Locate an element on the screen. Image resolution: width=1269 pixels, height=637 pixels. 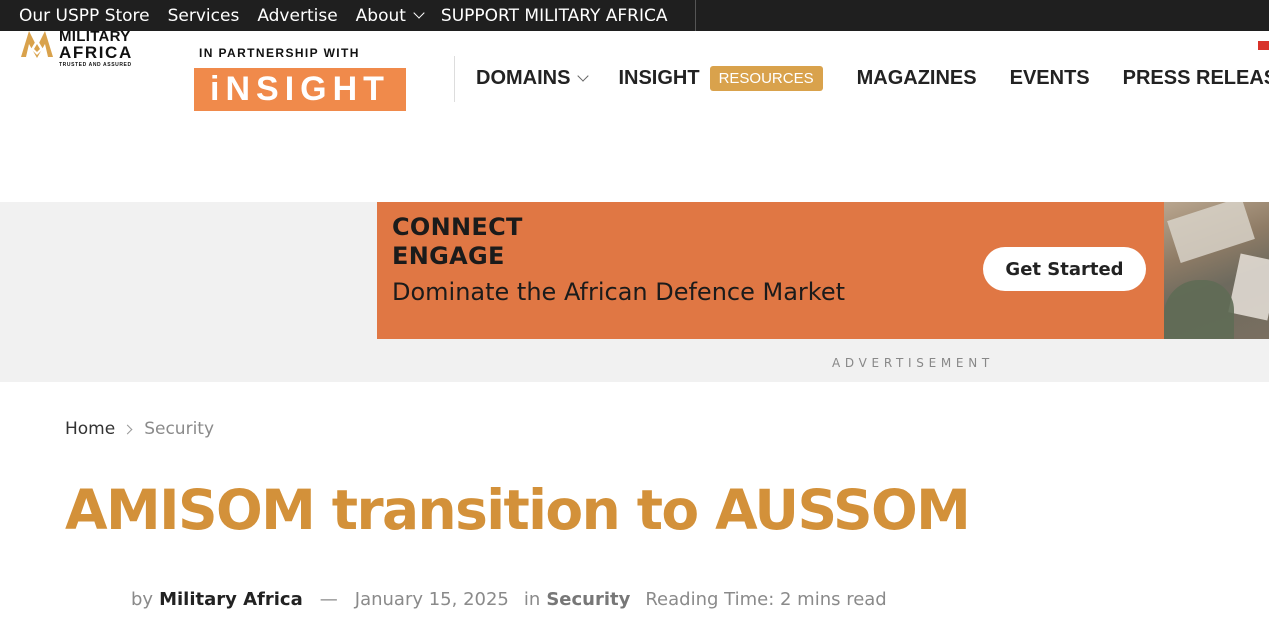
resources-badge: RESOURCES is located at coordinates (766, 78).